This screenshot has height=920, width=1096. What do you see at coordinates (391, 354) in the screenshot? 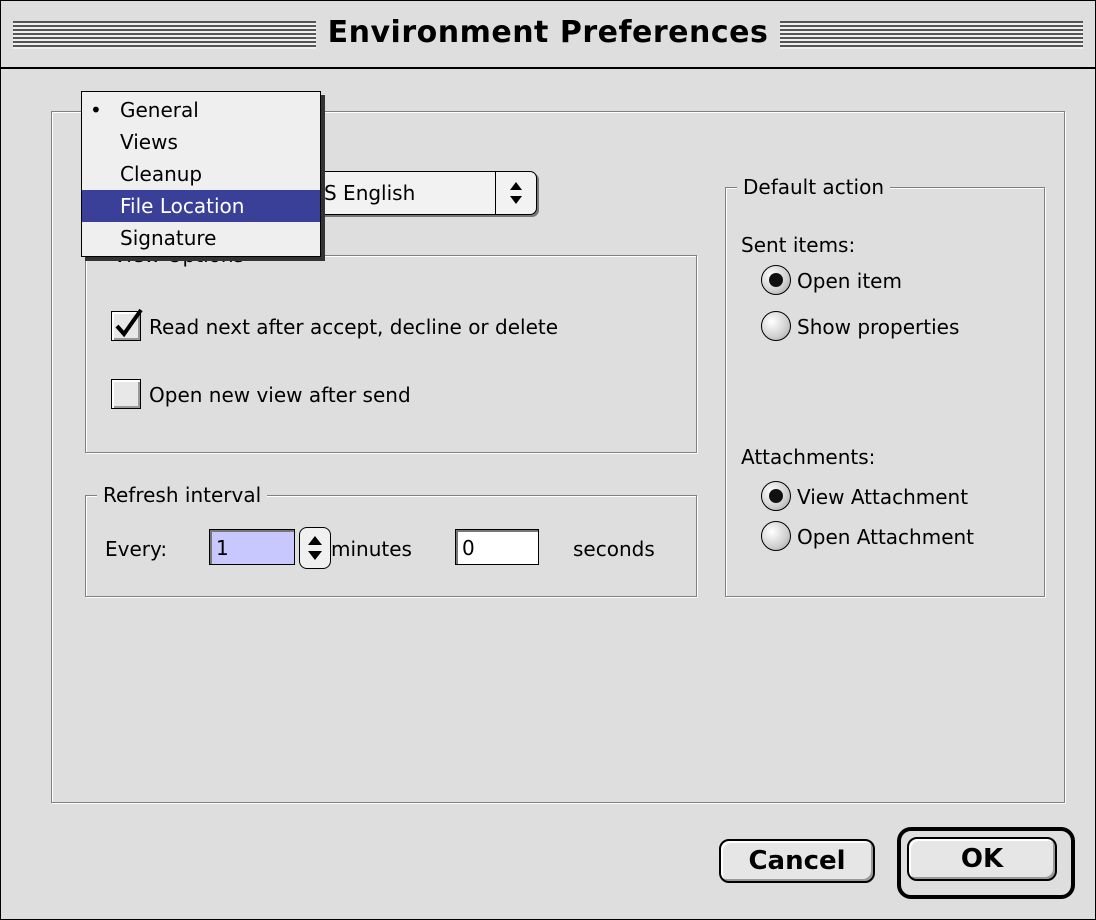
I see `view-options-group` at bounding box center [391, 354].